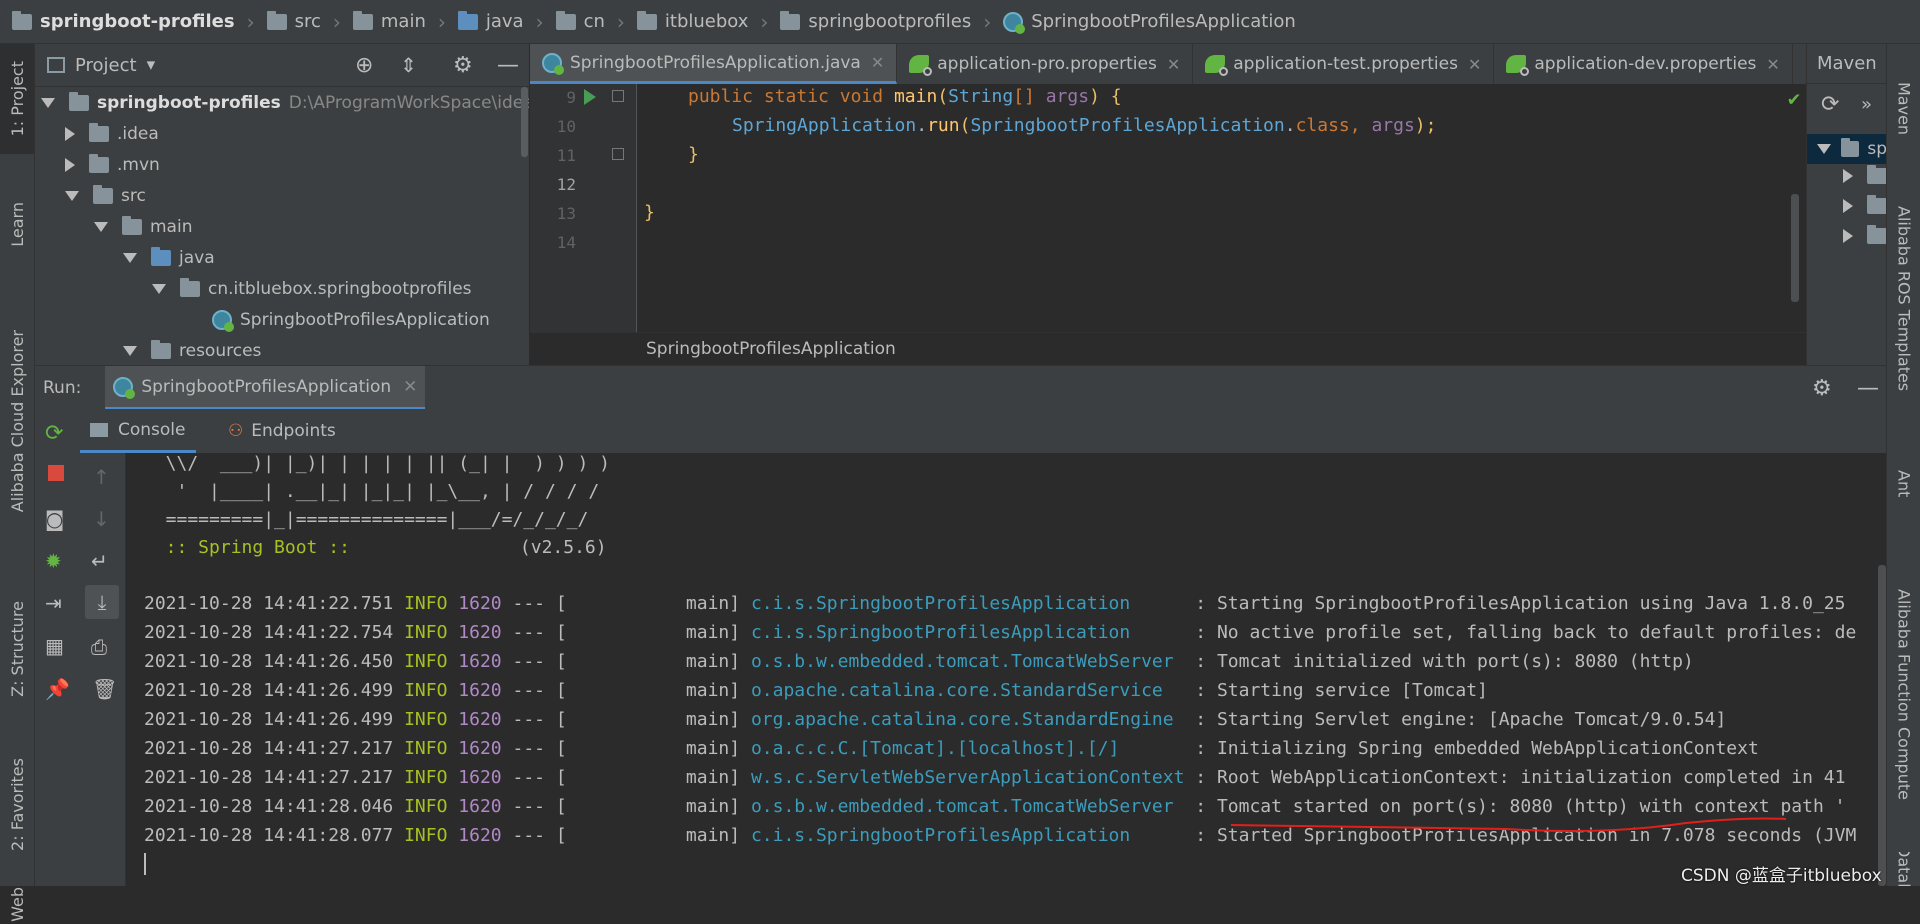 The width and height of the screenshot is (1920, 924). What do you see at coordinates (1344, 64) in the screenshot?
I see `tab-test-properties: application-test.properties ✕` at bounding box center [1344, 64].